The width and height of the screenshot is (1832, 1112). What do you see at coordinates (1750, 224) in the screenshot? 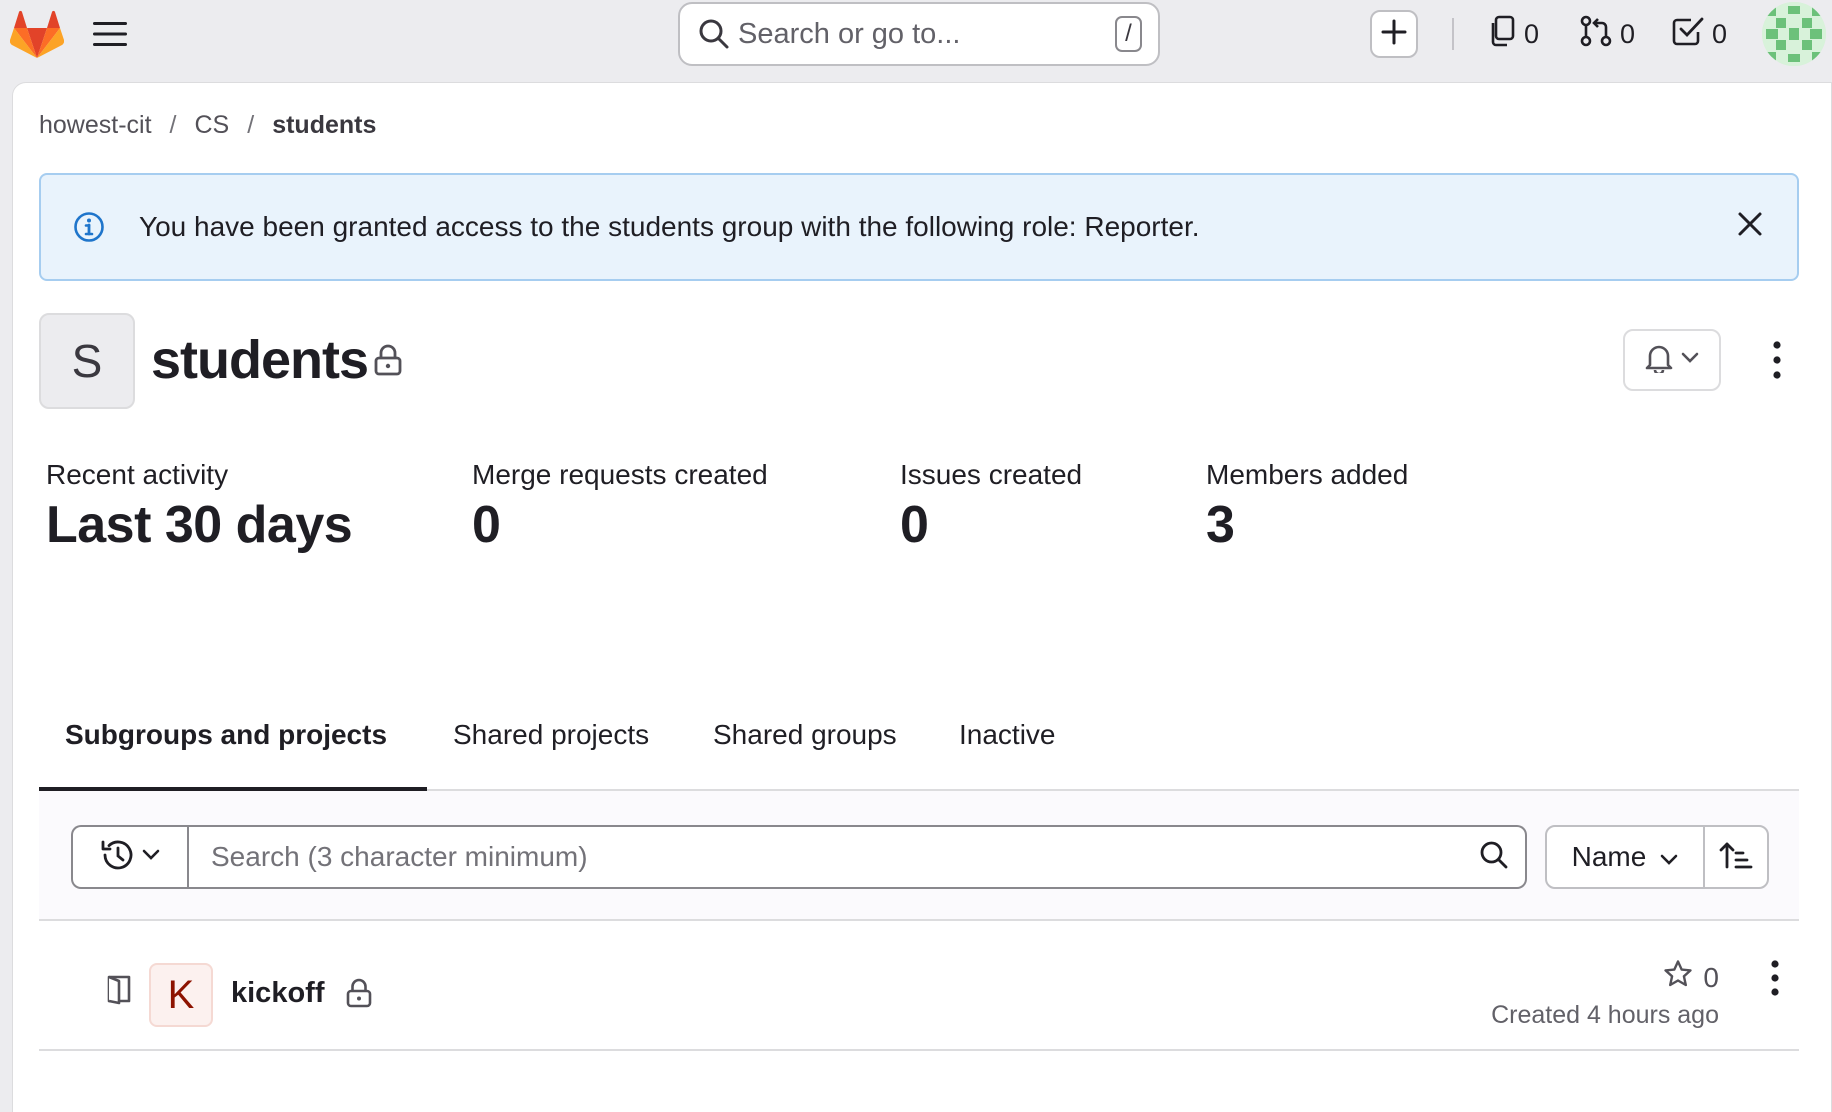
I see `close-icon` at bounding box center [1750, 224].